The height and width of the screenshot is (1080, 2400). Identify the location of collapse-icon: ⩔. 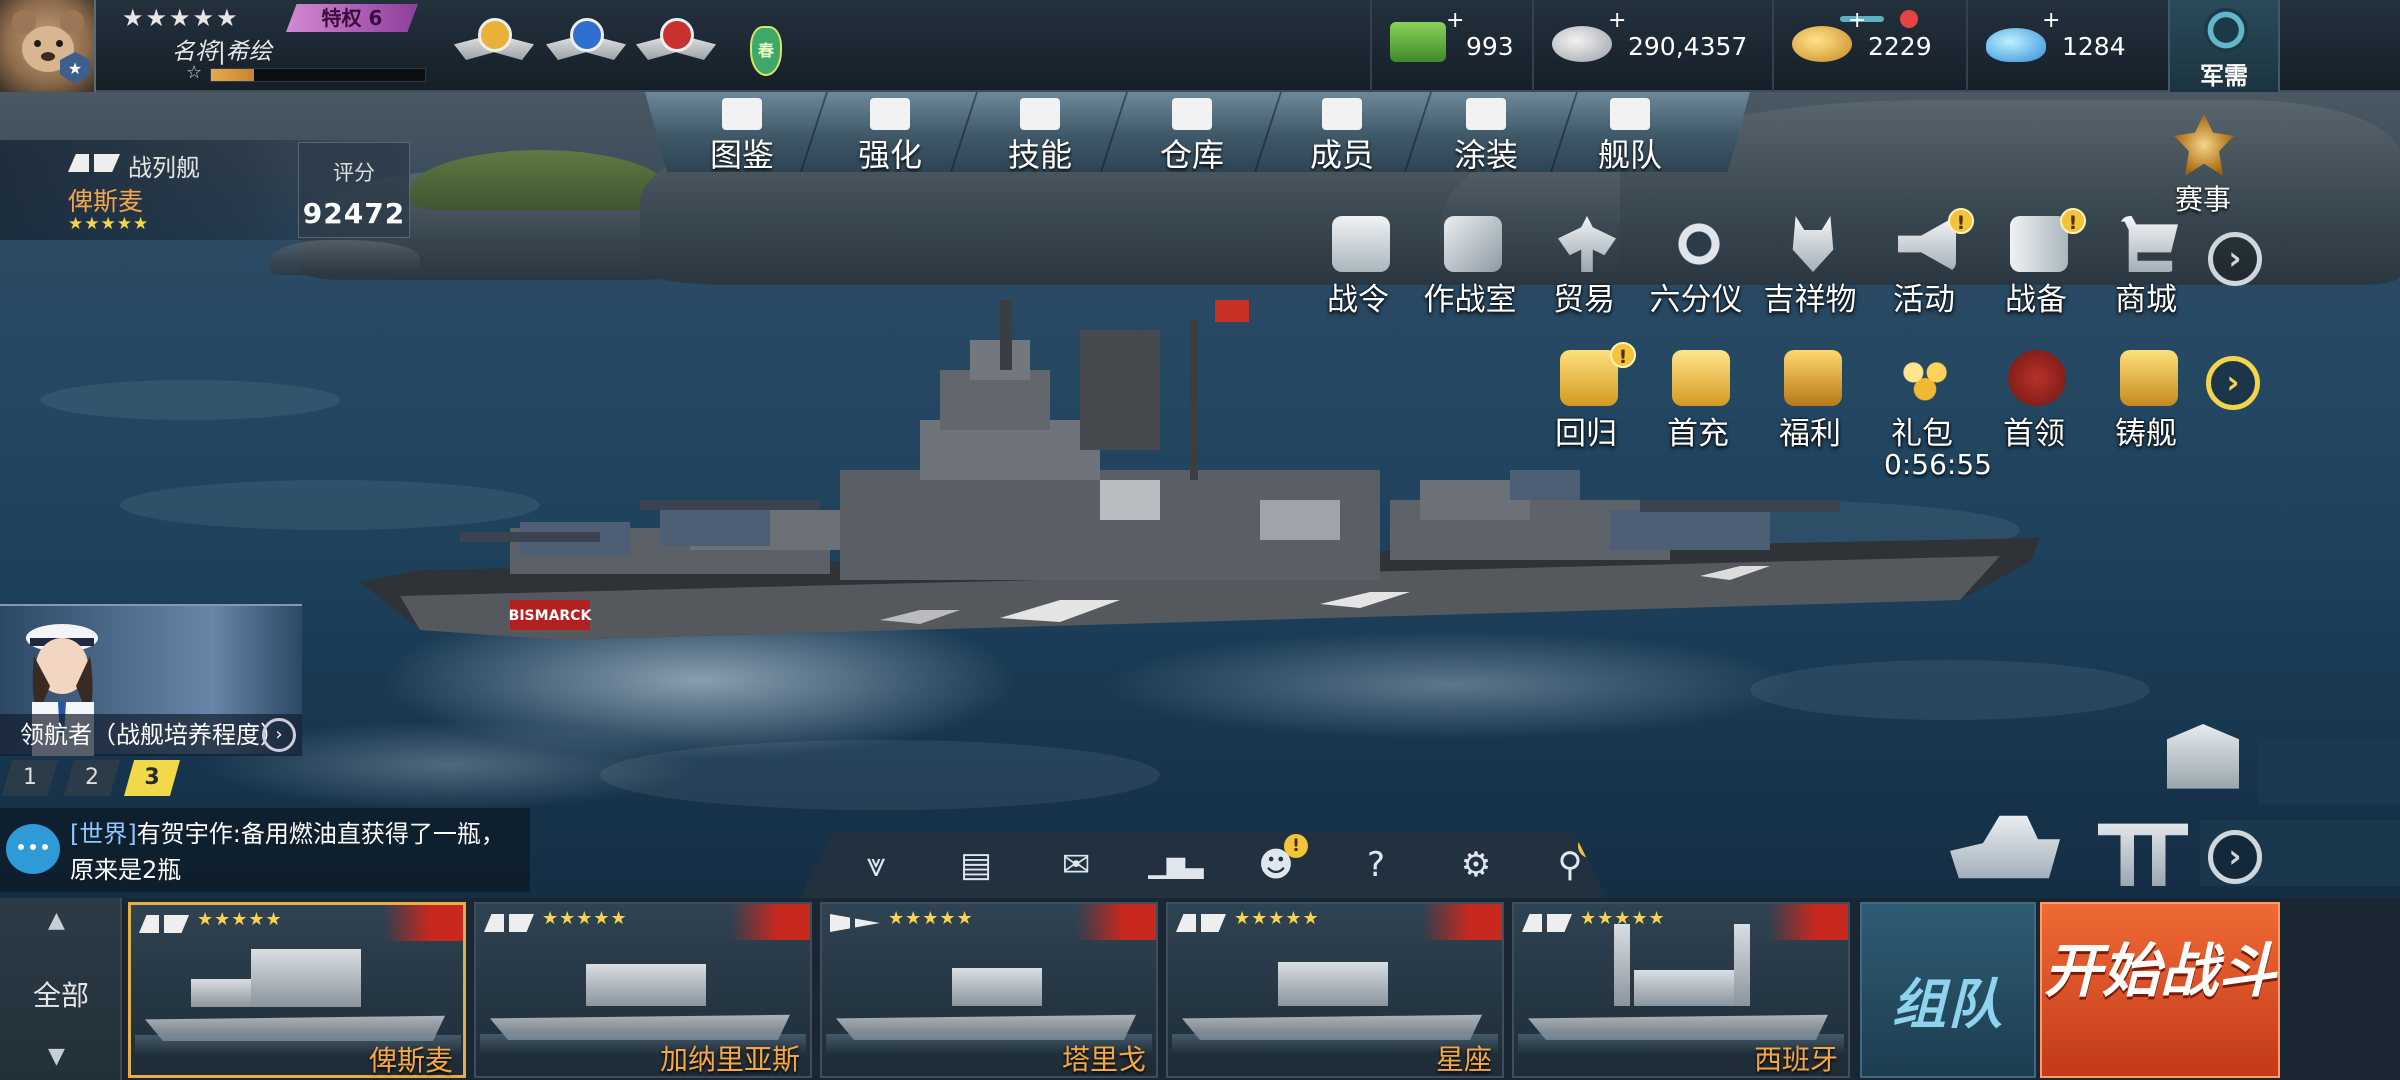
(876, 865).